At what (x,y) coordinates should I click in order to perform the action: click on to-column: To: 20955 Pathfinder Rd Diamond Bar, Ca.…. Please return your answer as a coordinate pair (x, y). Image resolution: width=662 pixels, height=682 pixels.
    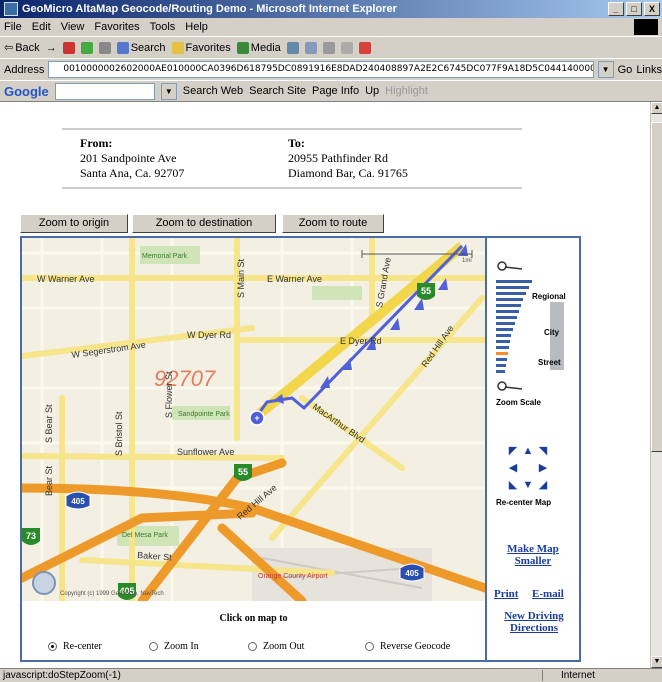
    Looking at the image, I should click on (348, 158).